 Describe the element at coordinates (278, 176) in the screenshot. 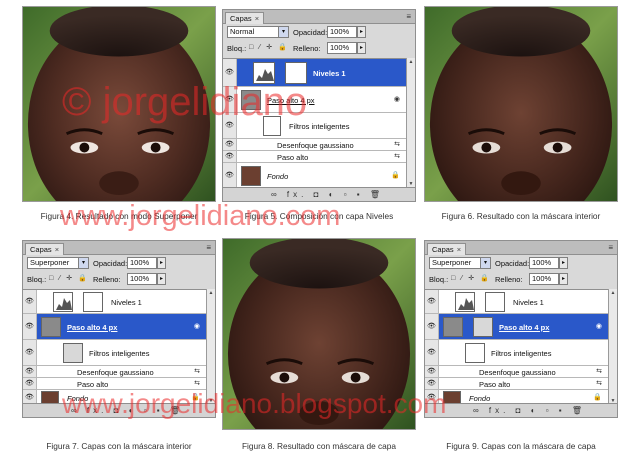

I see `layer-name: Fondo` at that location.